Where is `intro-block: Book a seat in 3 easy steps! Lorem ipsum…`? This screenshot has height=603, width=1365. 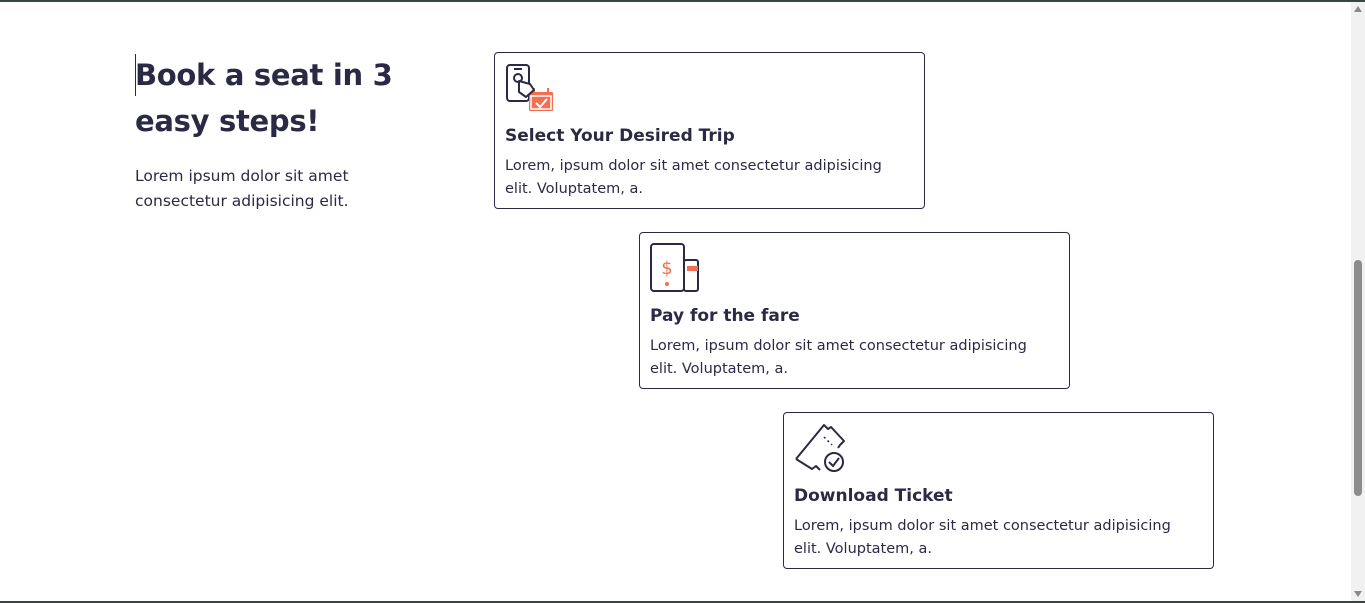
intro-block: Book a seat in 3 easy steps! Lorem ipsum… is located at coordinates (285, 133).